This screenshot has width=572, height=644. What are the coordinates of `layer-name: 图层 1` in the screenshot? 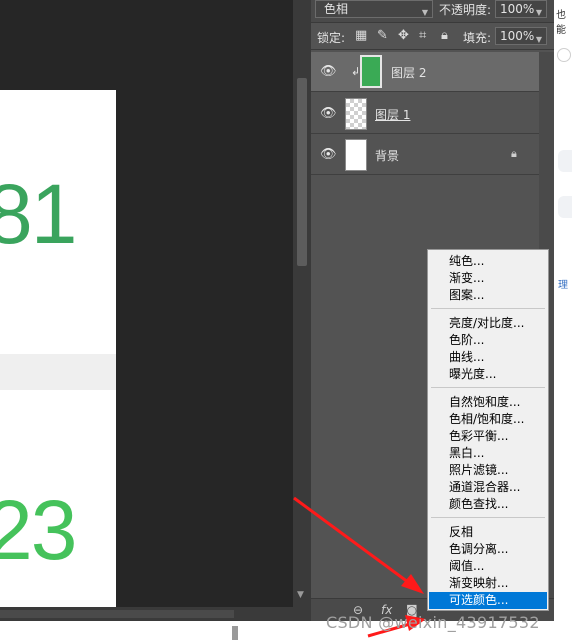 It's located at (392, 114).